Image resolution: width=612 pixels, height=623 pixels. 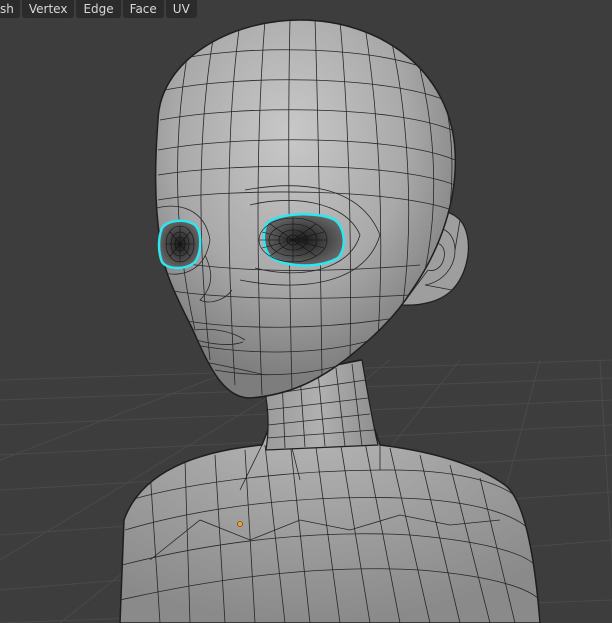 I want to click on menu-face: Face, so click(x=143, y=9).